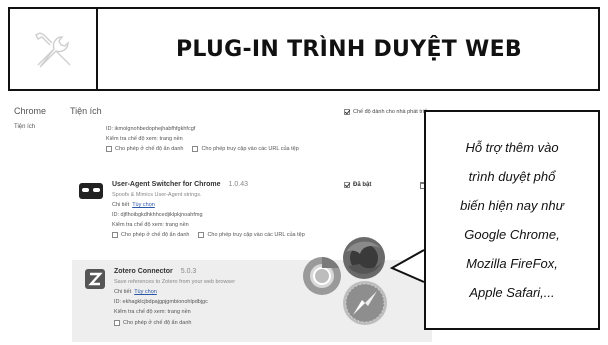 The image size is (608, 345). Describe the element at coordinates (24, 127) in the screenshot. I see `sidebar-item-extensions: Tiện ích` at that location.